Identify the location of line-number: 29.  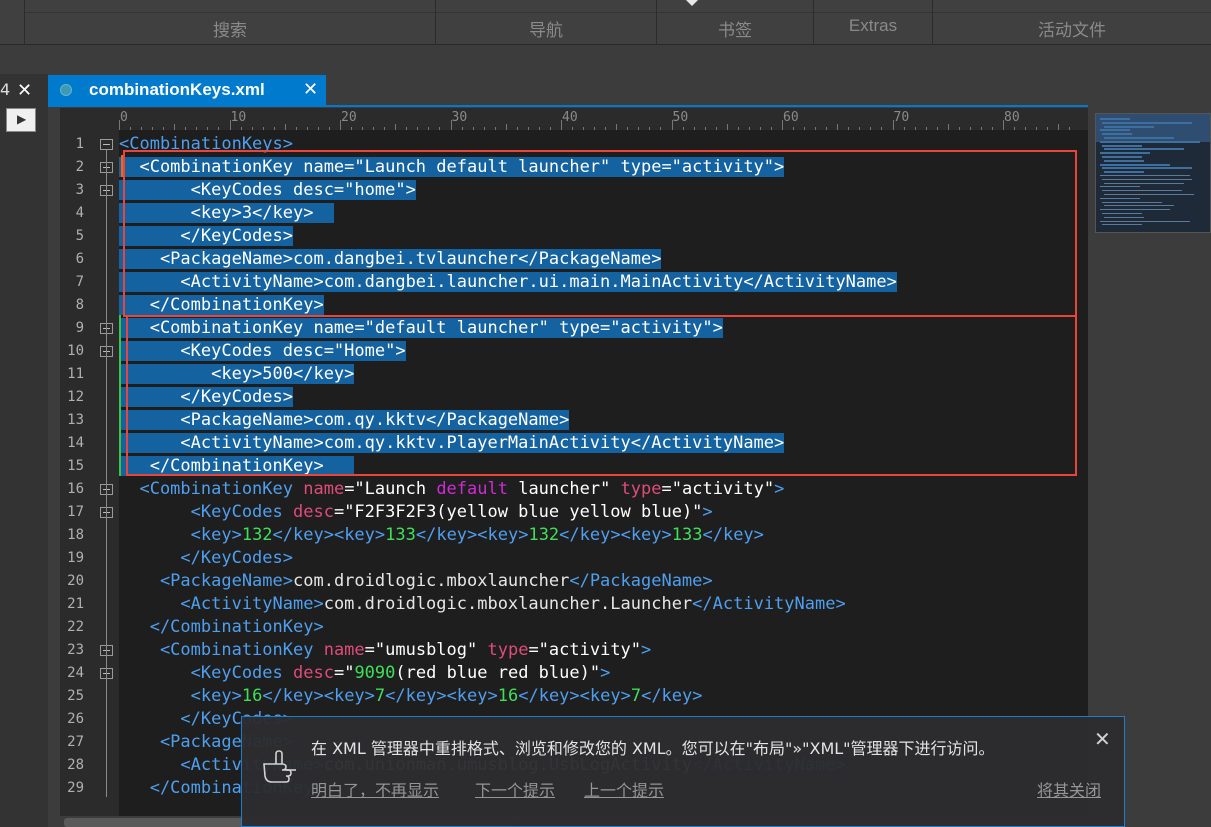
(75, 788).